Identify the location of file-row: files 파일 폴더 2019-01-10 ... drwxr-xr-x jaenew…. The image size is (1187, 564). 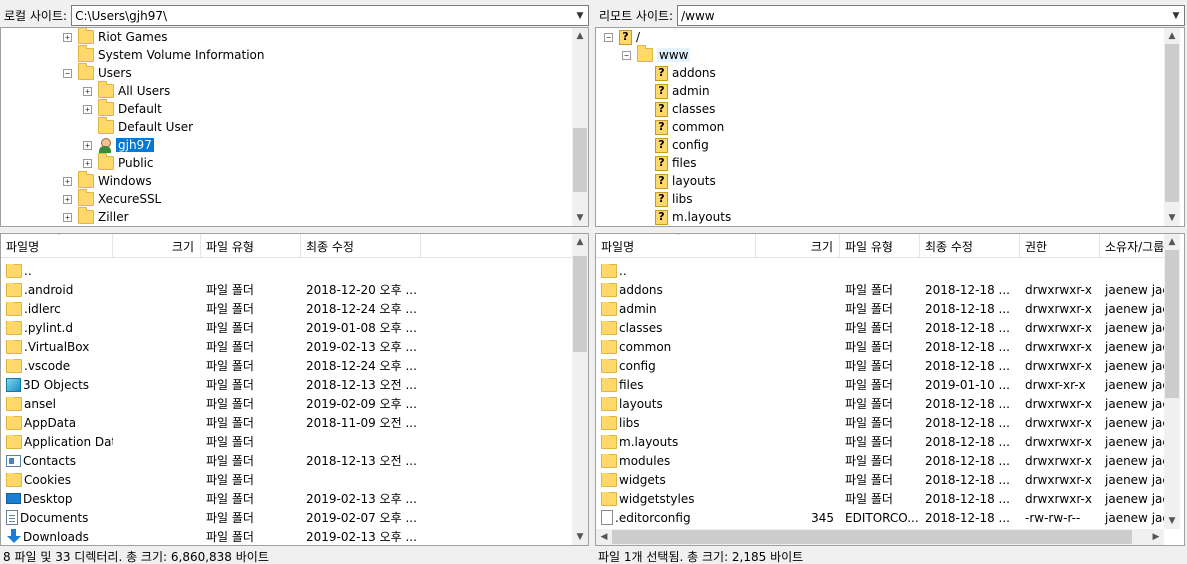
(882, 384).